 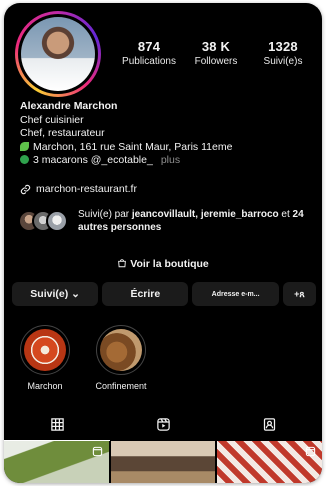 I want to click on tagged-icon, so click(x=269, y=424).